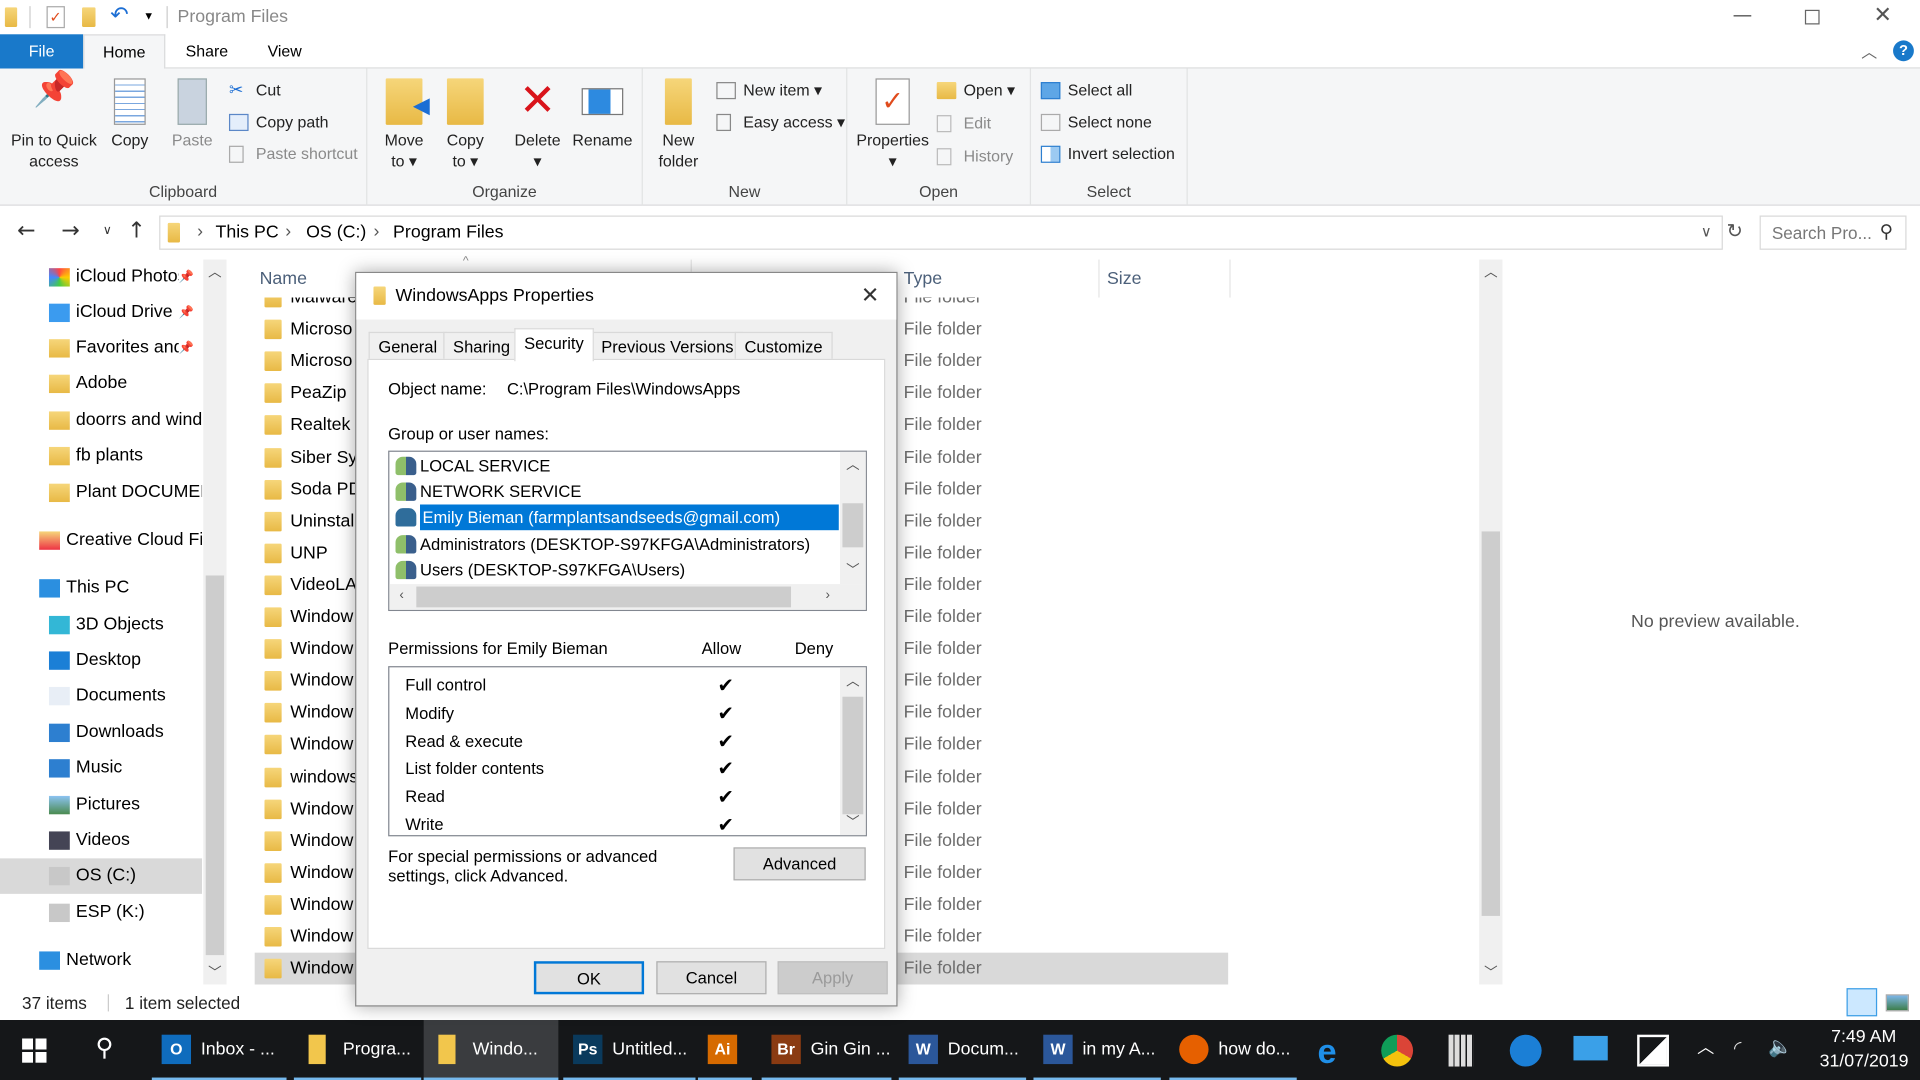 The height and width of the screenshot is (1080, 1920). Describe the element at coordinates (89, 17) in the screenshot. I see `new-folder-quick-icon` at that location.